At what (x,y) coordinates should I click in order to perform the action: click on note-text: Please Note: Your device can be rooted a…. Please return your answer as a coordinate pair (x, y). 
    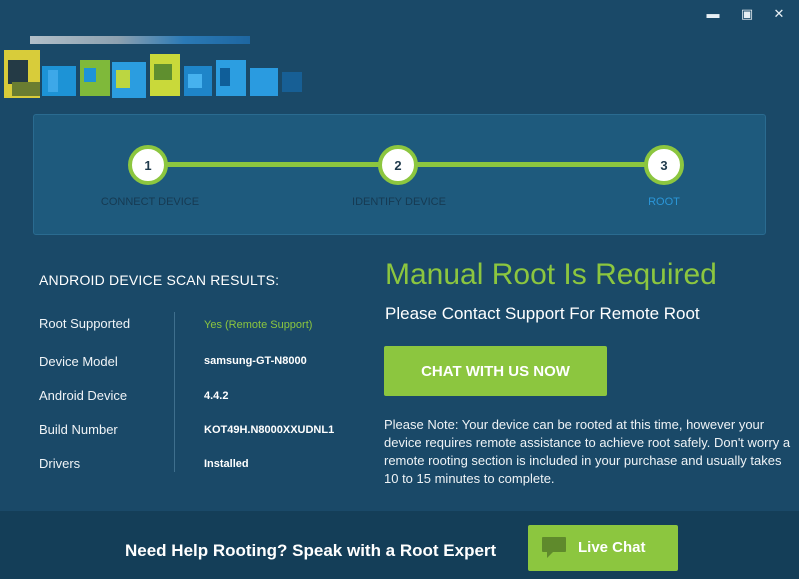
    Looking at the image, I should click on (587, 451).